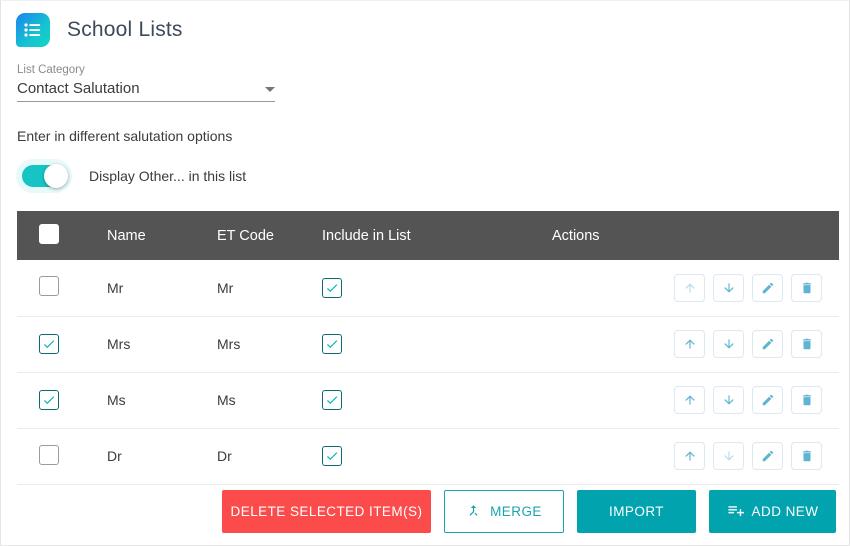  Describe the element at coordinates (78, 88) in the screenshot. I see `list-category-value: Contact Salutation` at that location.